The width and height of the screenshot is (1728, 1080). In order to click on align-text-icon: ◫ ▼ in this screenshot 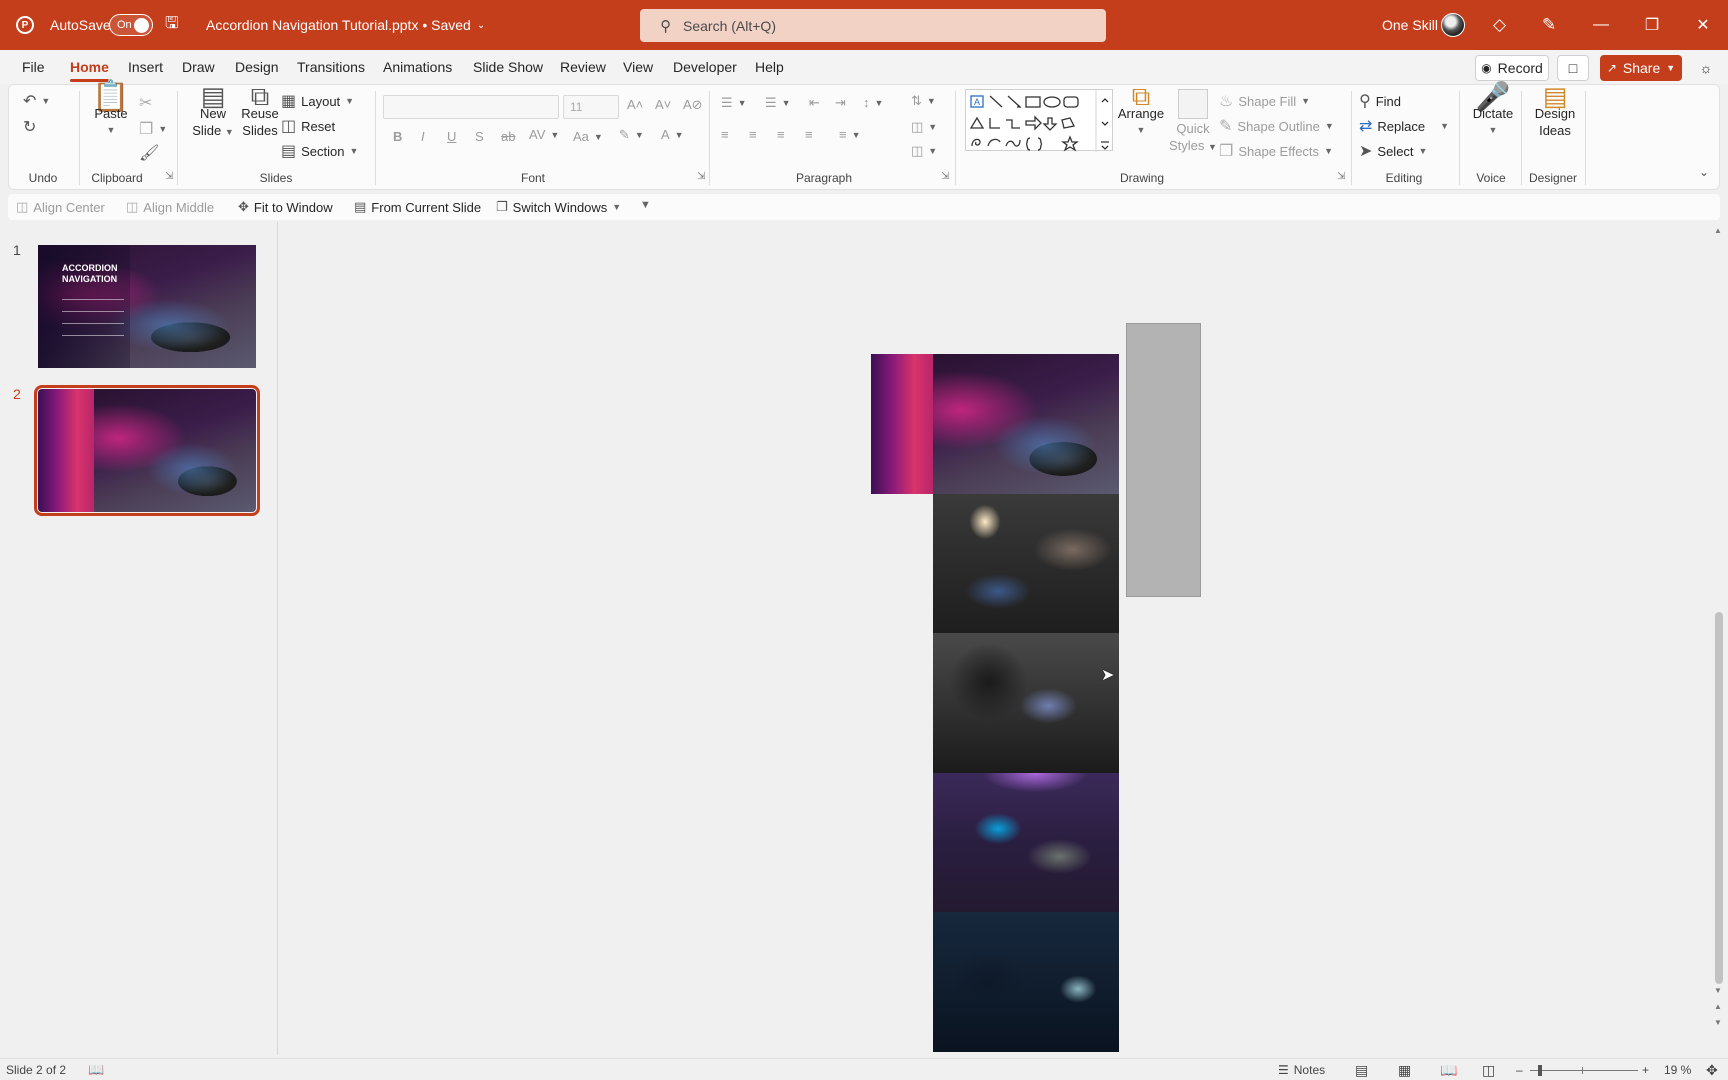, I will do `click(924, 127)`.